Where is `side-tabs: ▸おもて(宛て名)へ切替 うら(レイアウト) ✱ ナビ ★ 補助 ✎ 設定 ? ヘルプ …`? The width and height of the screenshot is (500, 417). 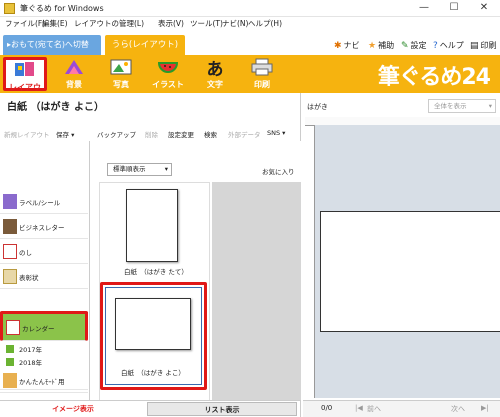
side-tabs: ▸おもて(宛て名)へ切替 うら(レイアウト) ✱ ナビ ★ 補助 ✎ 設定 ? ヘルプ … is located at coordinates (250, 43).